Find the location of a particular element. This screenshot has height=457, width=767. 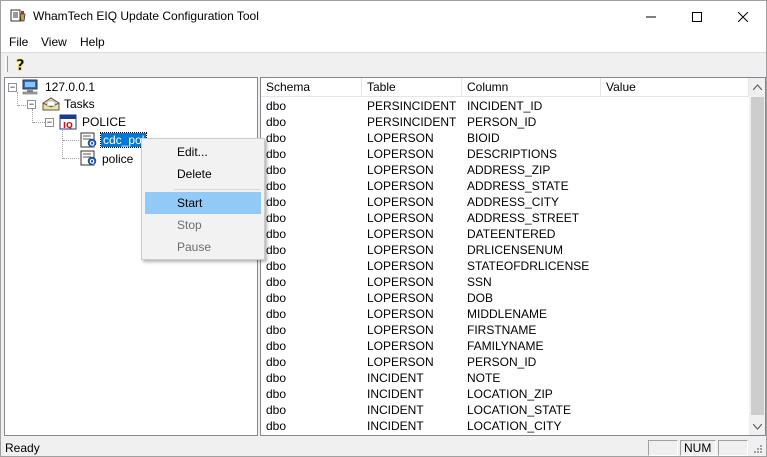

table-row: dbo LOPERSON FIRSTNAME is located at coordinates (505, 330).